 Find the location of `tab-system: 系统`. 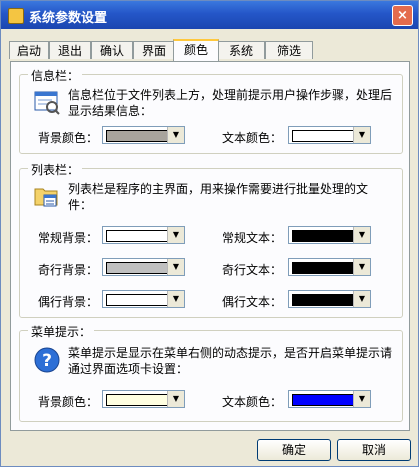

tab-system: 系统 is located at coordinates (241, 50).